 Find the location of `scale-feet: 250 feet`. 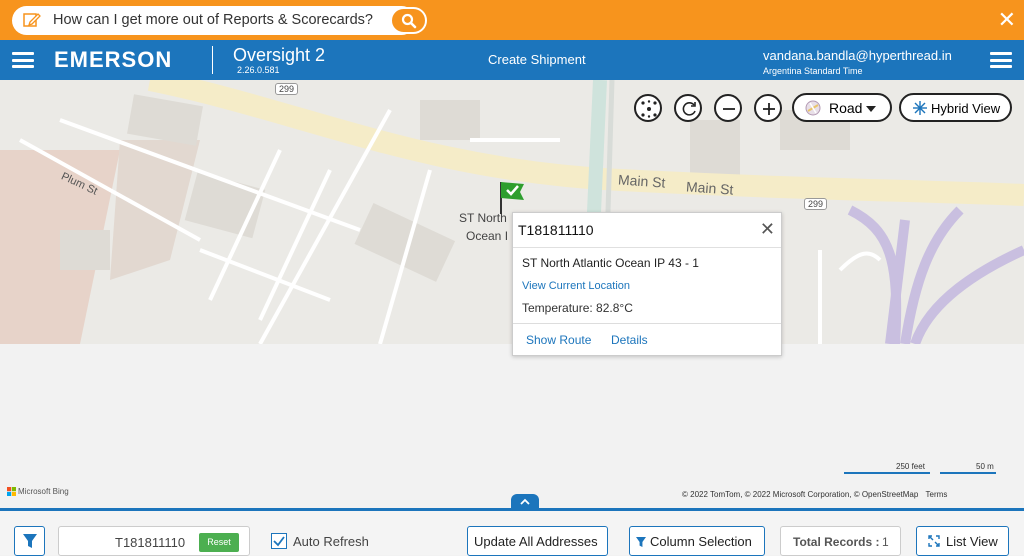

scale-feet: 250 feet is located at coordinates (910, 466).